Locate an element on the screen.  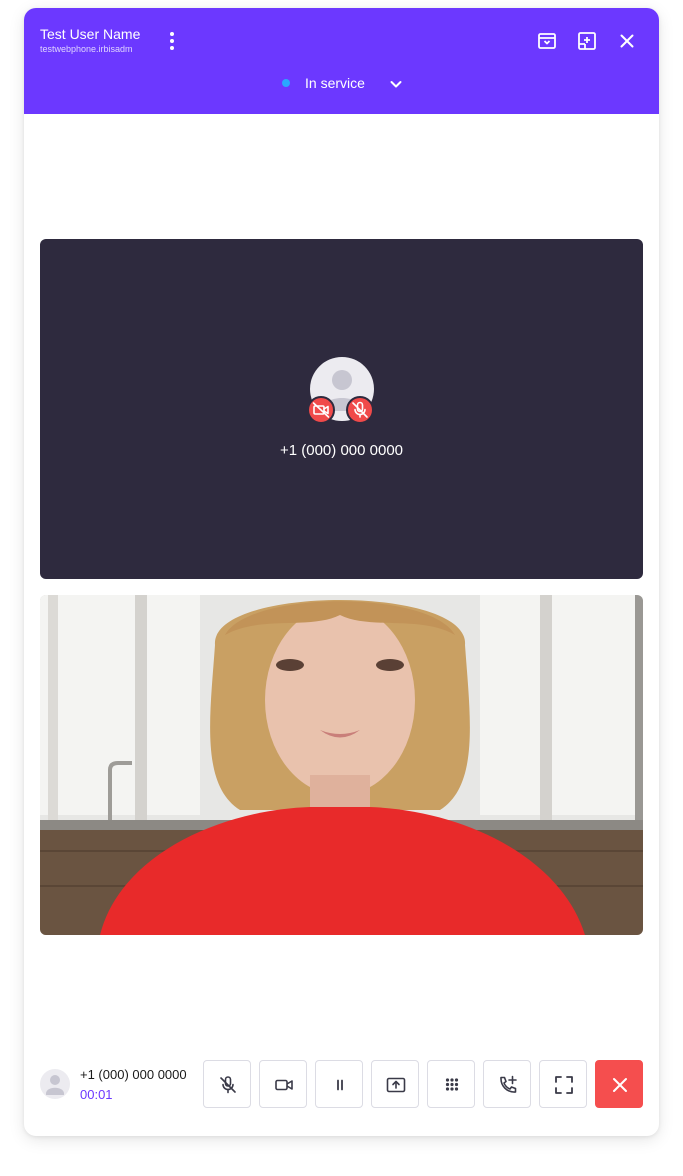
more-vertical-icon is located at coordinates (172, 41).